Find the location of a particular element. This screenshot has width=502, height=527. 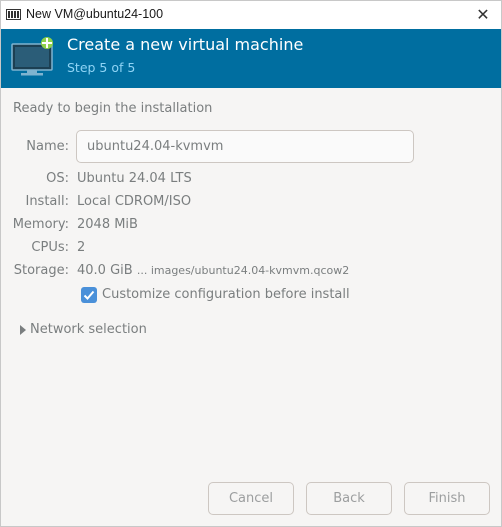

storage-label: Storage: is located at coordinates (41, 270).